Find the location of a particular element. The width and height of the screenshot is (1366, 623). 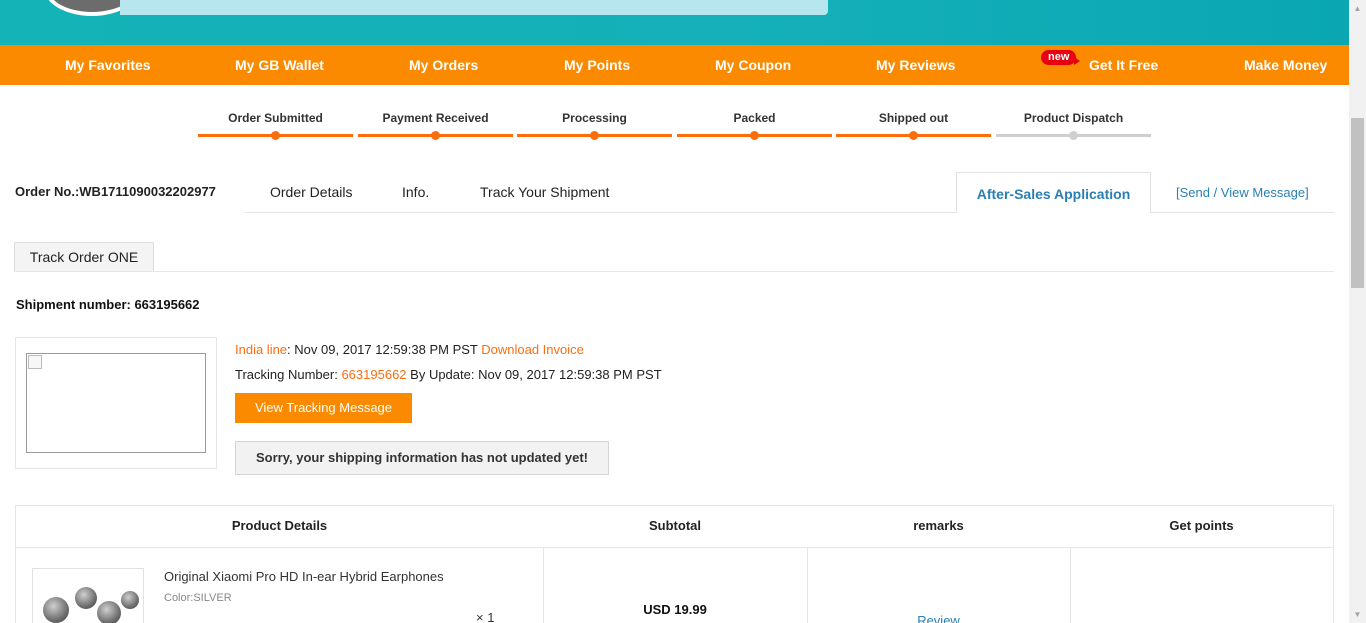

nav-my-coupon: My Coupon is located at coordinates (753, 65).